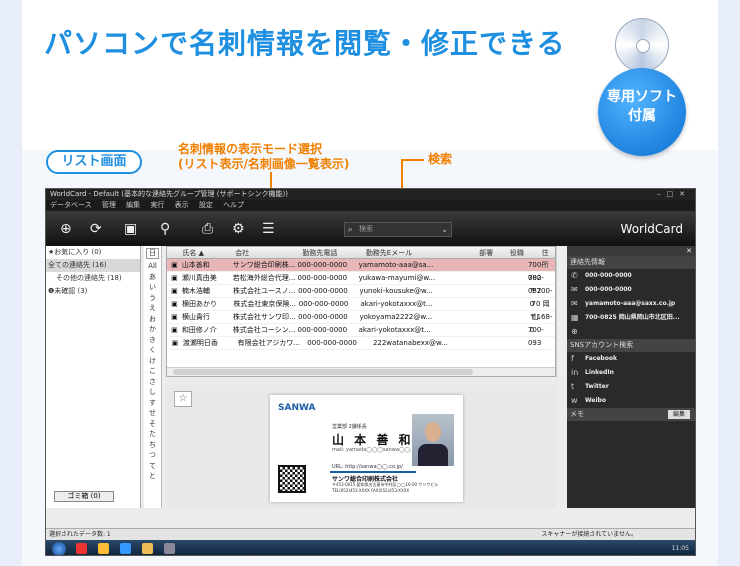 The width and height of the screenshot is (740, 566). What do you see at coordinates (152, 392) in the screenshot?
I see `kana-letter: し` at bounding box center [152, 392].